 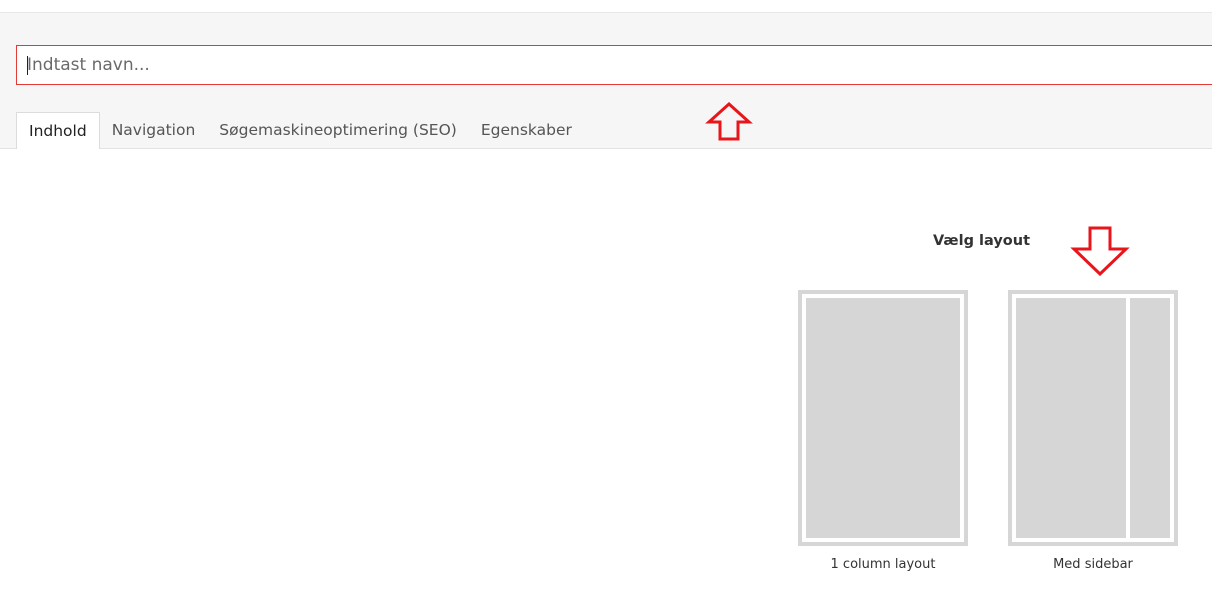 What do you see at coordinates (1100, 251) in the screenshot?
I see `arrow-down-icon` at bounding box center [1100, 251].